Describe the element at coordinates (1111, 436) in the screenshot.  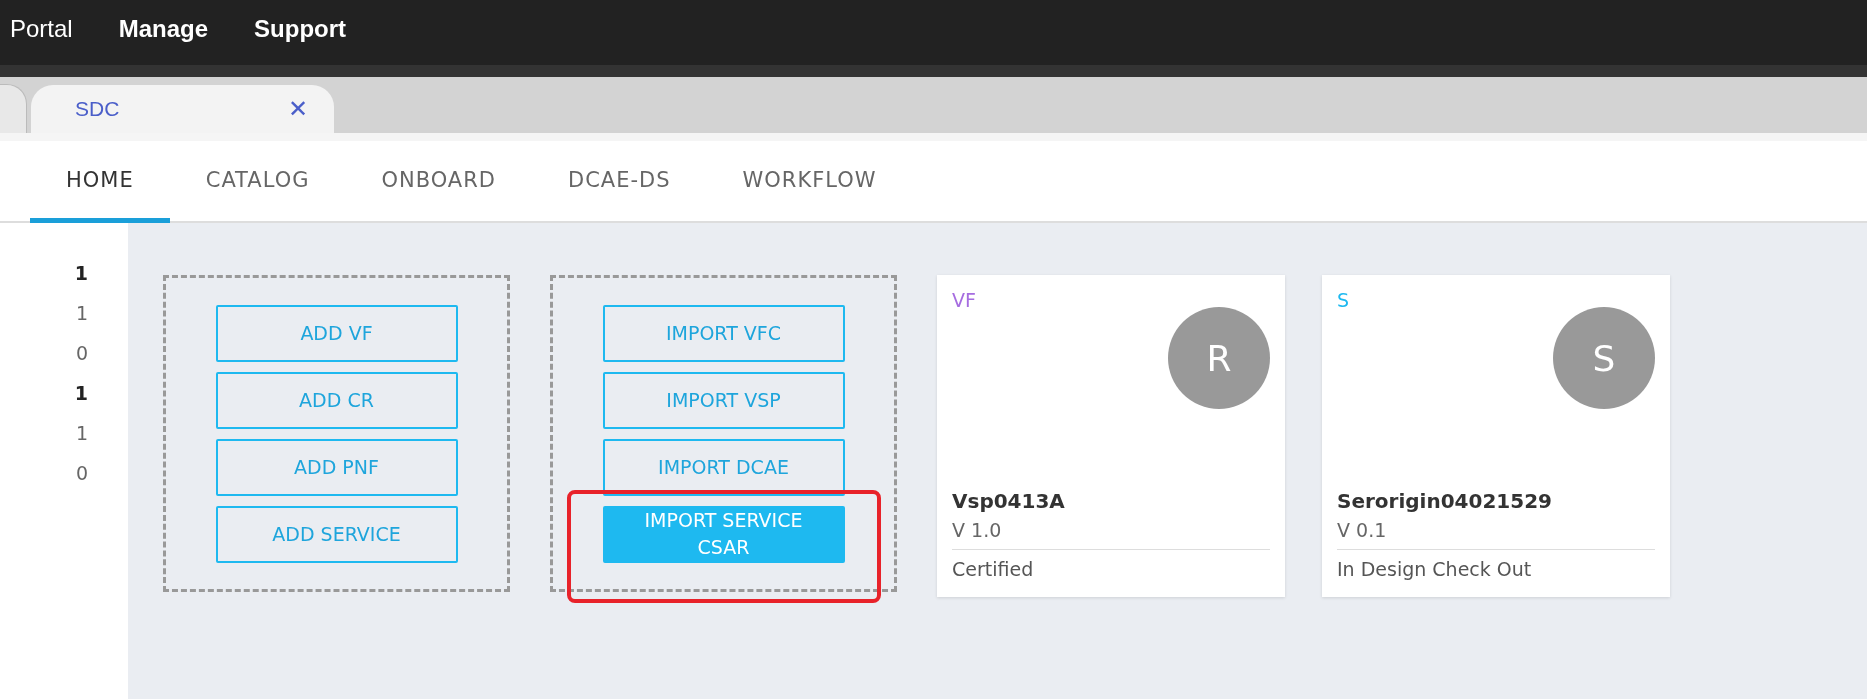
I see `resource-card: VF R Vsp0413A V 1.0 Certified` at that location.